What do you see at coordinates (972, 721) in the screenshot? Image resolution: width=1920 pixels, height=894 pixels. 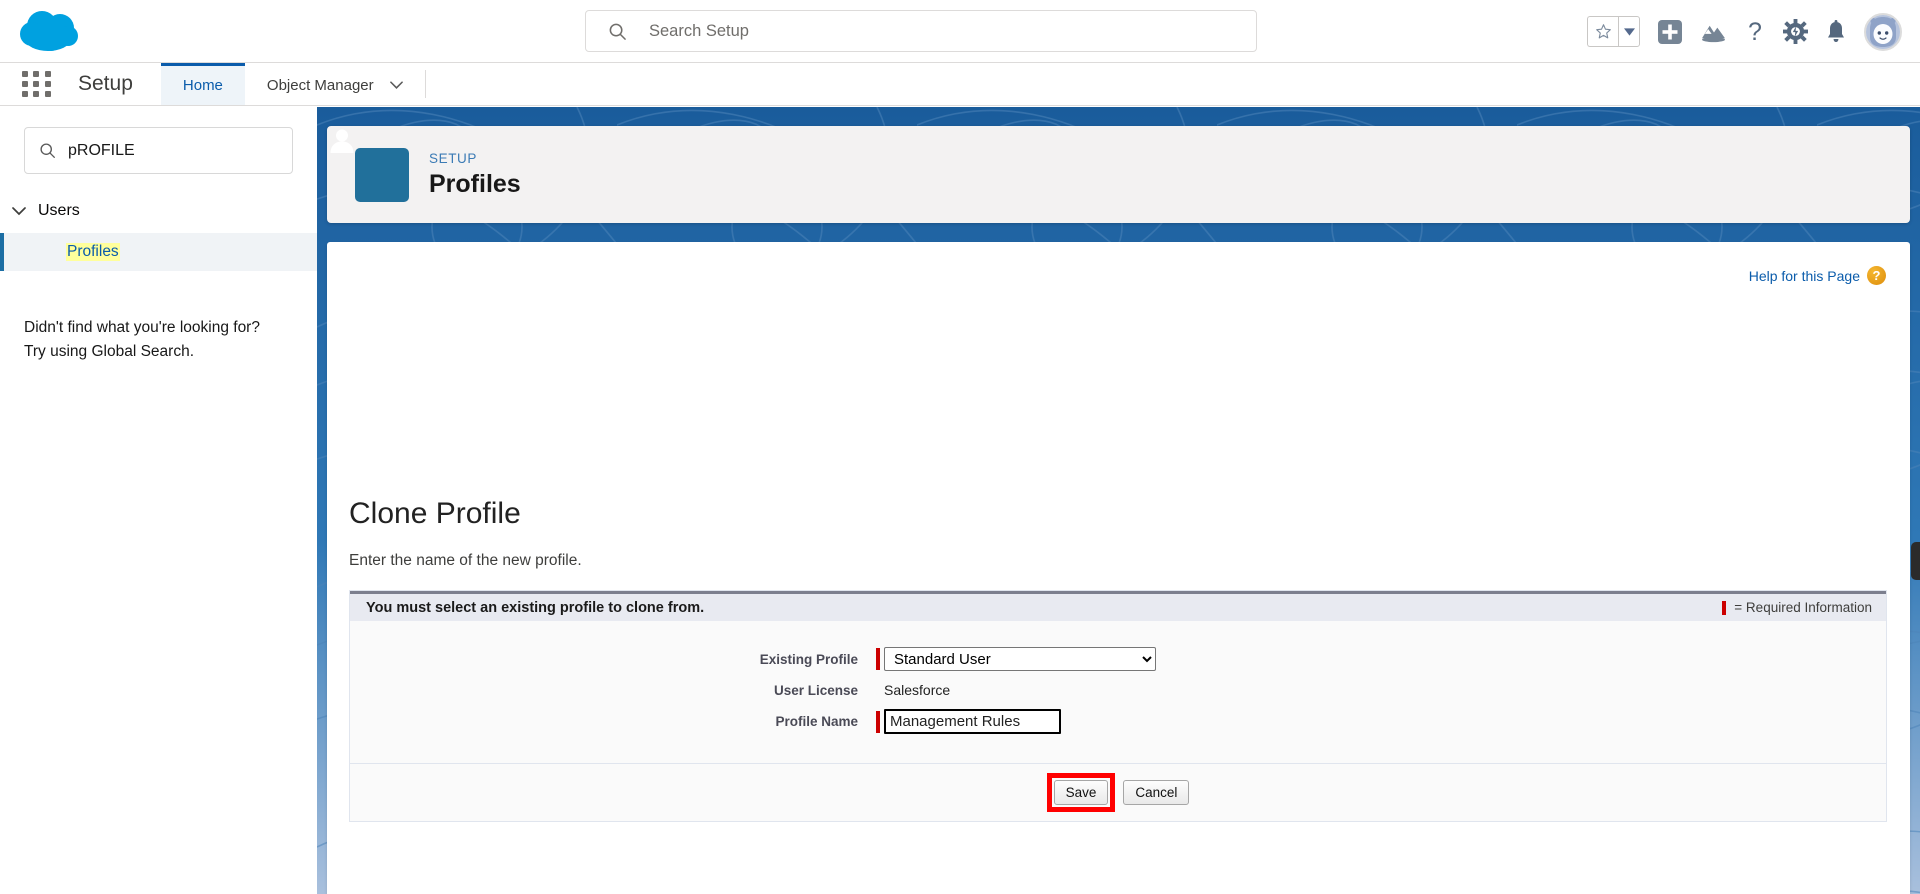 I see `profile-name-input` at bounding box center [972, 721].